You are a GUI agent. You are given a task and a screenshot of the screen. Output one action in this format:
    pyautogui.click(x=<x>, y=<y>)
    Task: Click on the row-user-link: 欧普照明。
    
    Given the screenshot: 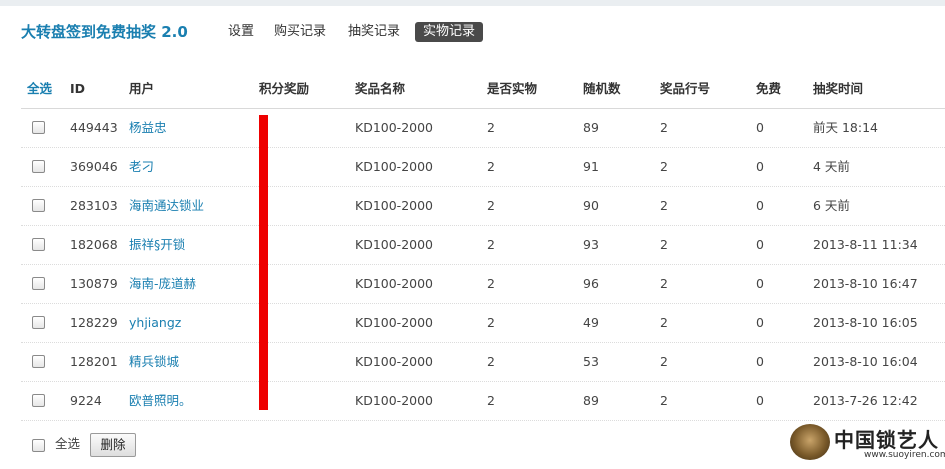 What is the action you would take?
    pyautogui.click(x=160, y=401)
    